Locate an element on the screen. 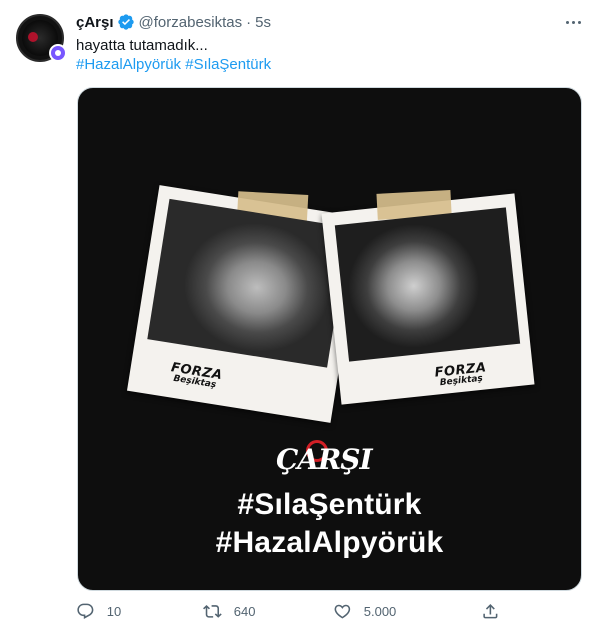 The width and height of the screenshot is (598, 636). share-button is located at coordinates (490, 611).